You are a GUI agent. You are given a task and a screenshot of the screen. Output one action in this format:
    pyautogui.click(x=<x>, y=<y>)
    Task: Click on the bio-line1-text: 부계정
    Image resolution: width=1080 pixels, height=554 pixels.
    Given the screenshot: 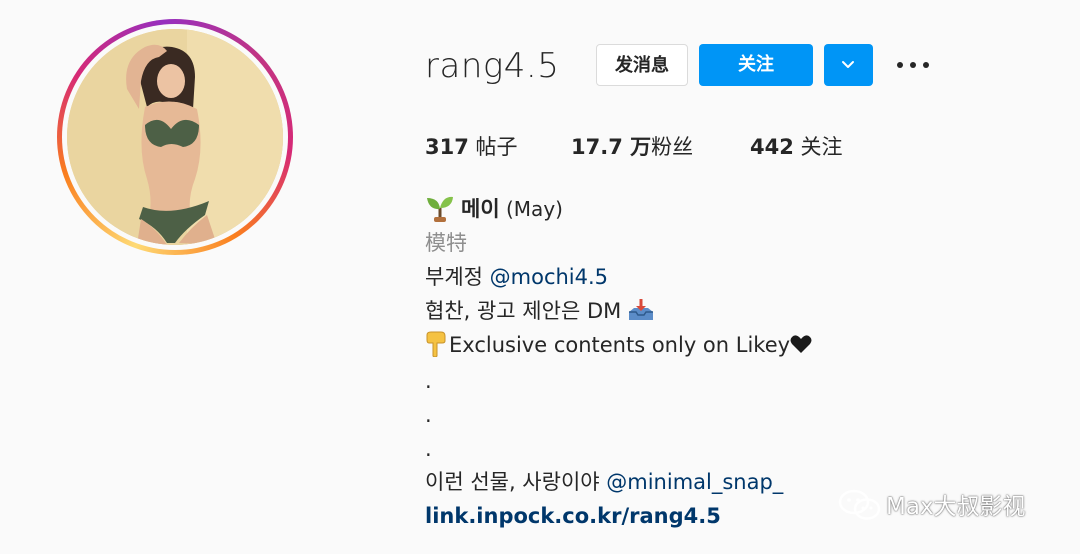 What is the action you would take?
    pyautogui.click(x=457, y=277)
    